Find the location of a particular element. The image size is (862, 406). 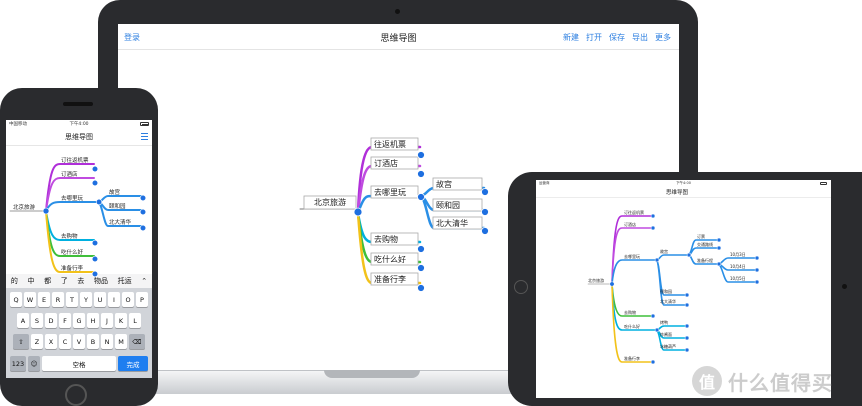

mindmap-node: 去哪里玩 is located at coordinates (632, 256).